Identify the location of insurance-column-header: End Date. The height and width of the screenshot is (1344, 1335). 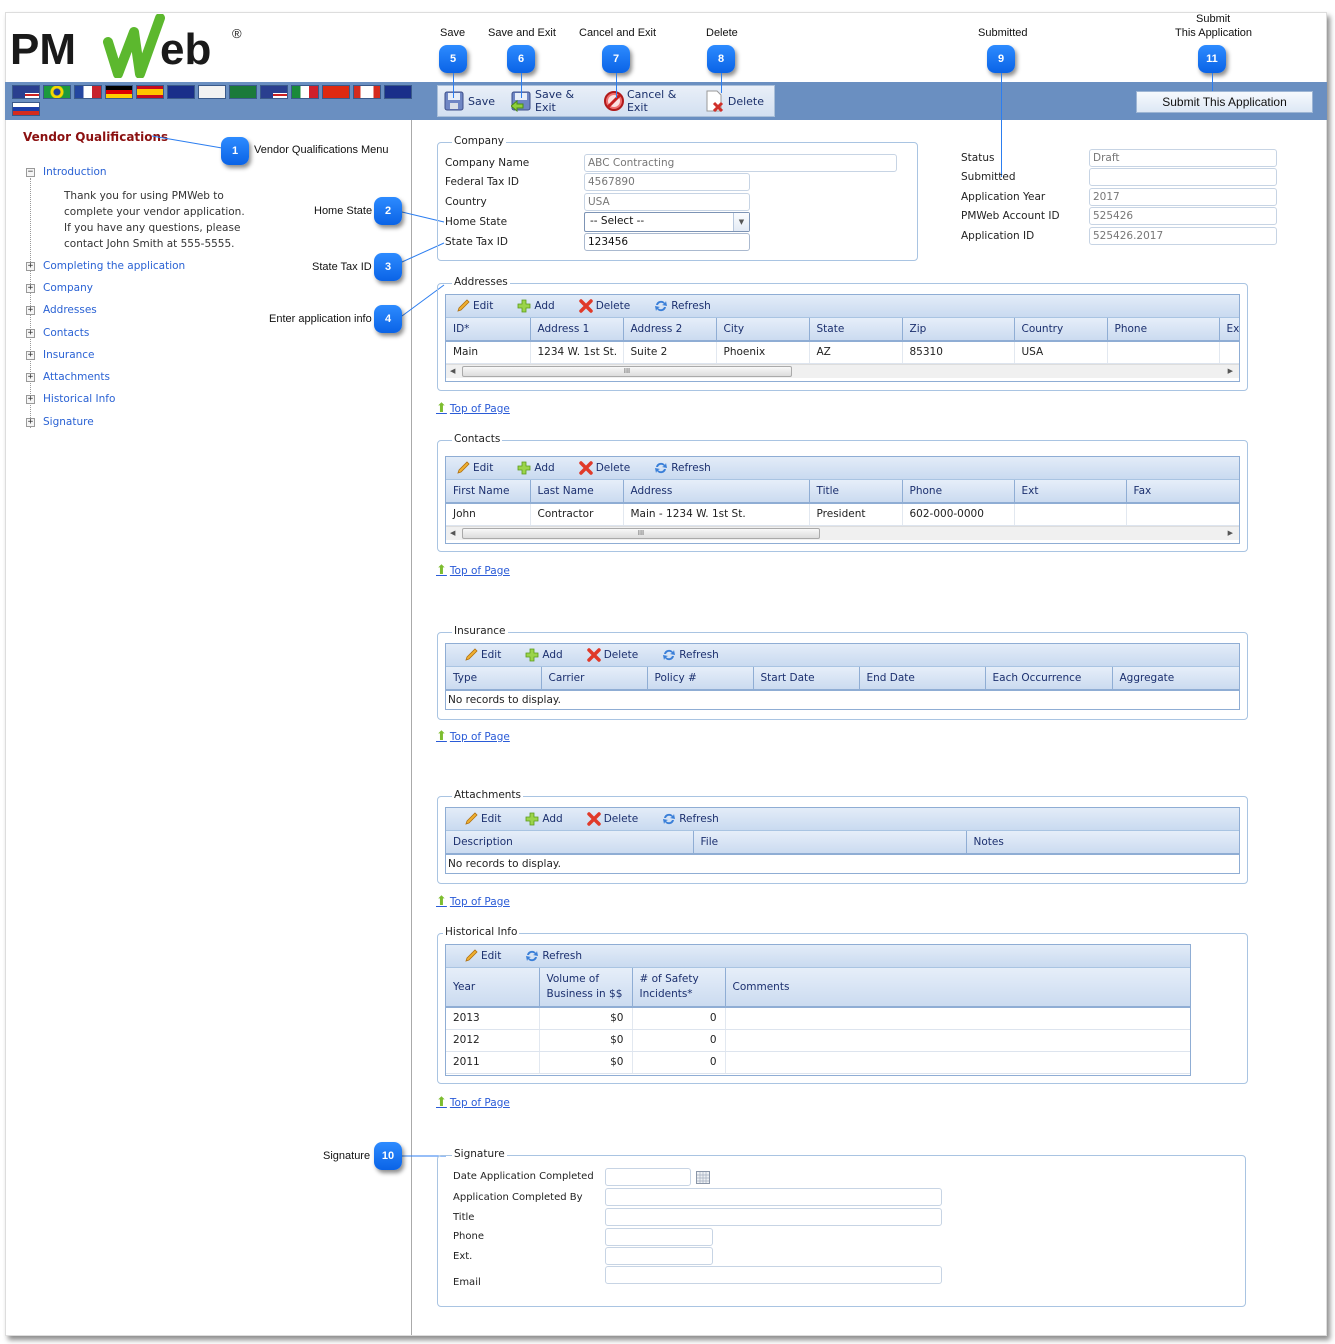
(922, 679).